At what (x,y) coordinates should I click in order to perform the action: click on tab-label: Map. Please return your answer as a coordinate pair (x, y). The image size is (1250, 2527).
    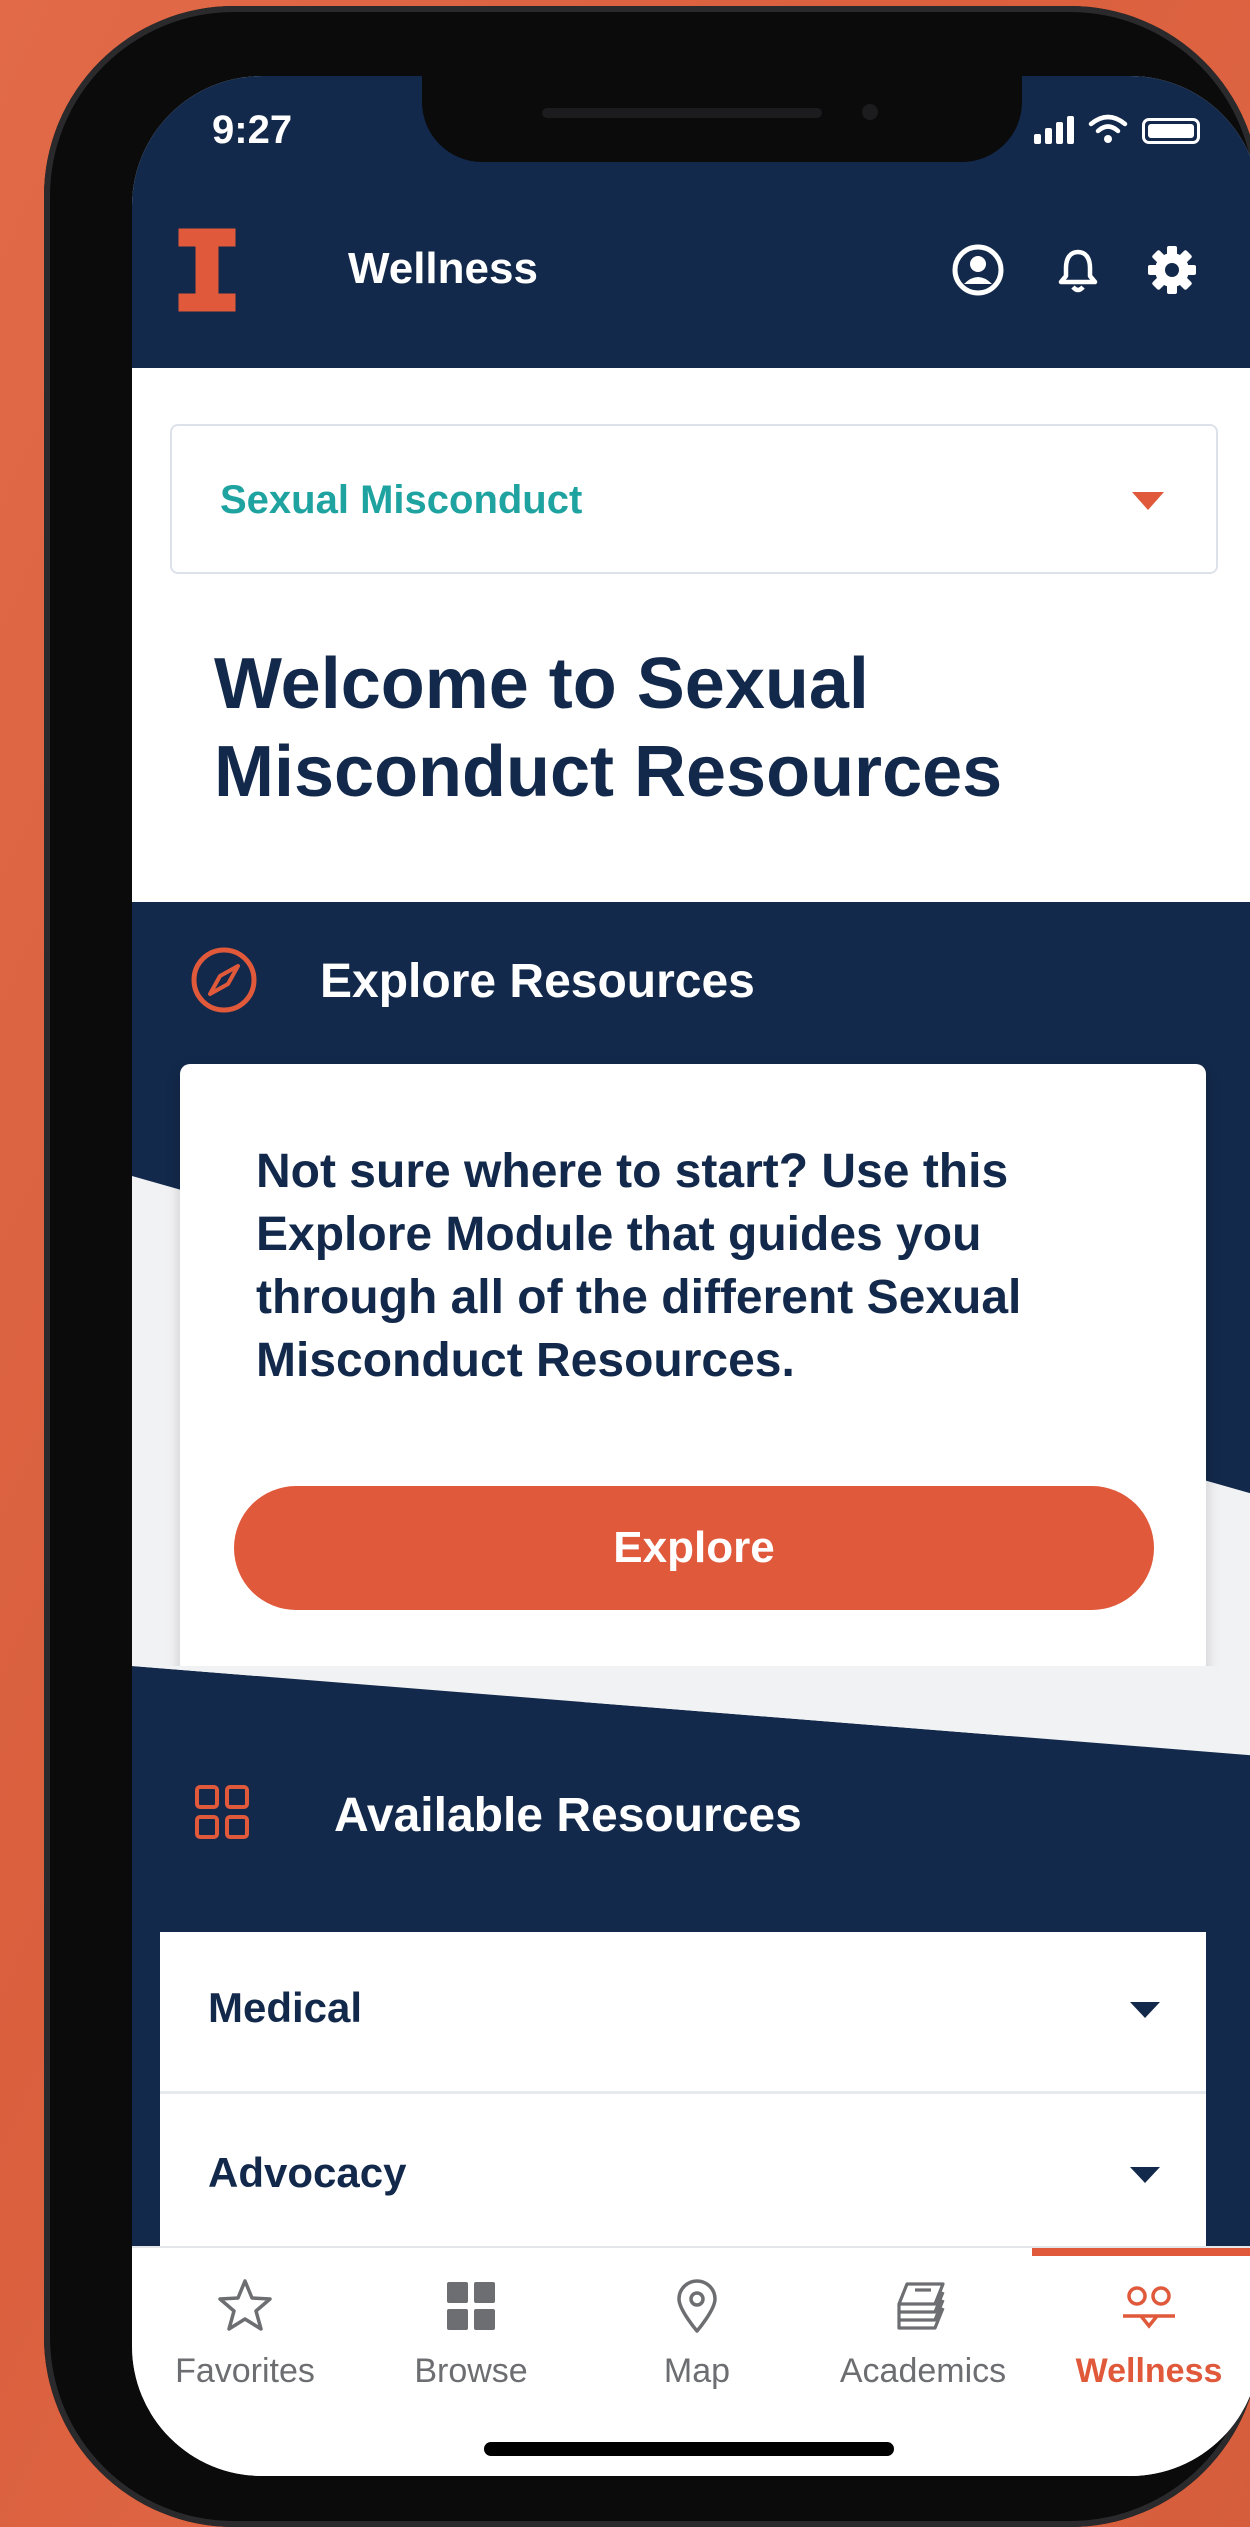
    Looking at the image, I should click on (697, 2371).